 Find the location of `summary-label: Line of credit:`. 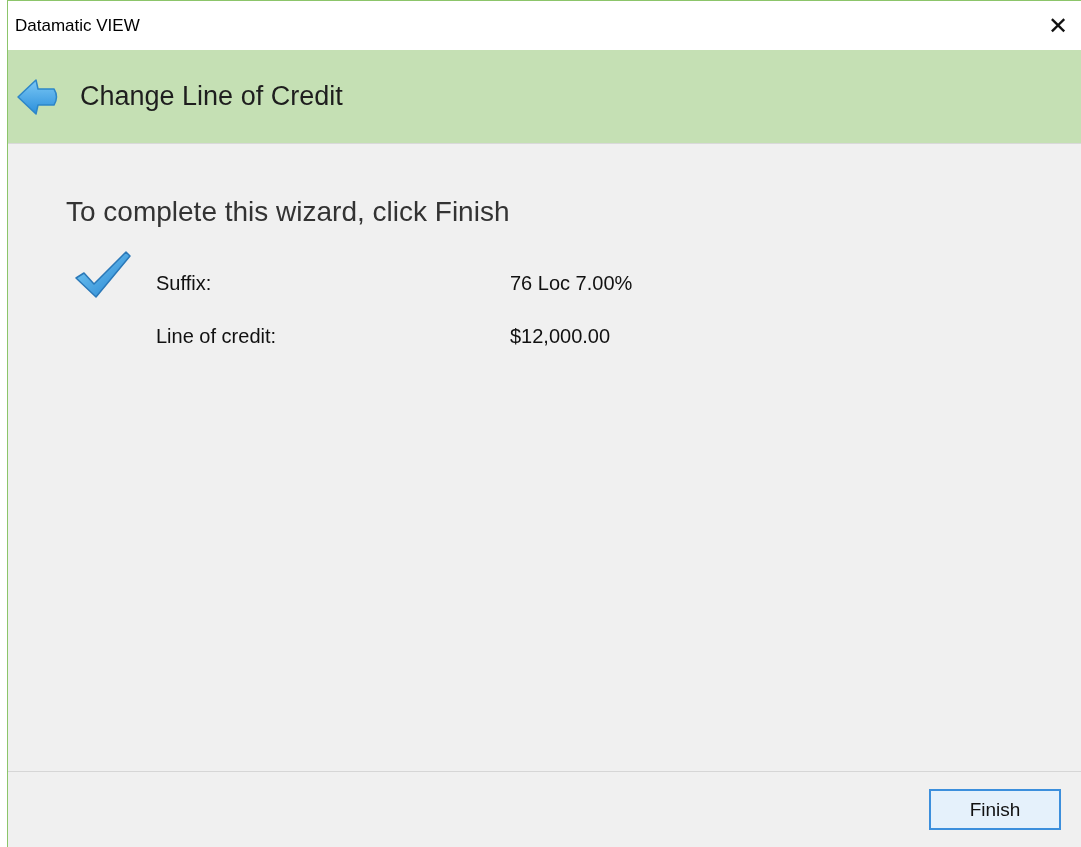

summary-label: Line of credit: is located at coordinates (217, 336).